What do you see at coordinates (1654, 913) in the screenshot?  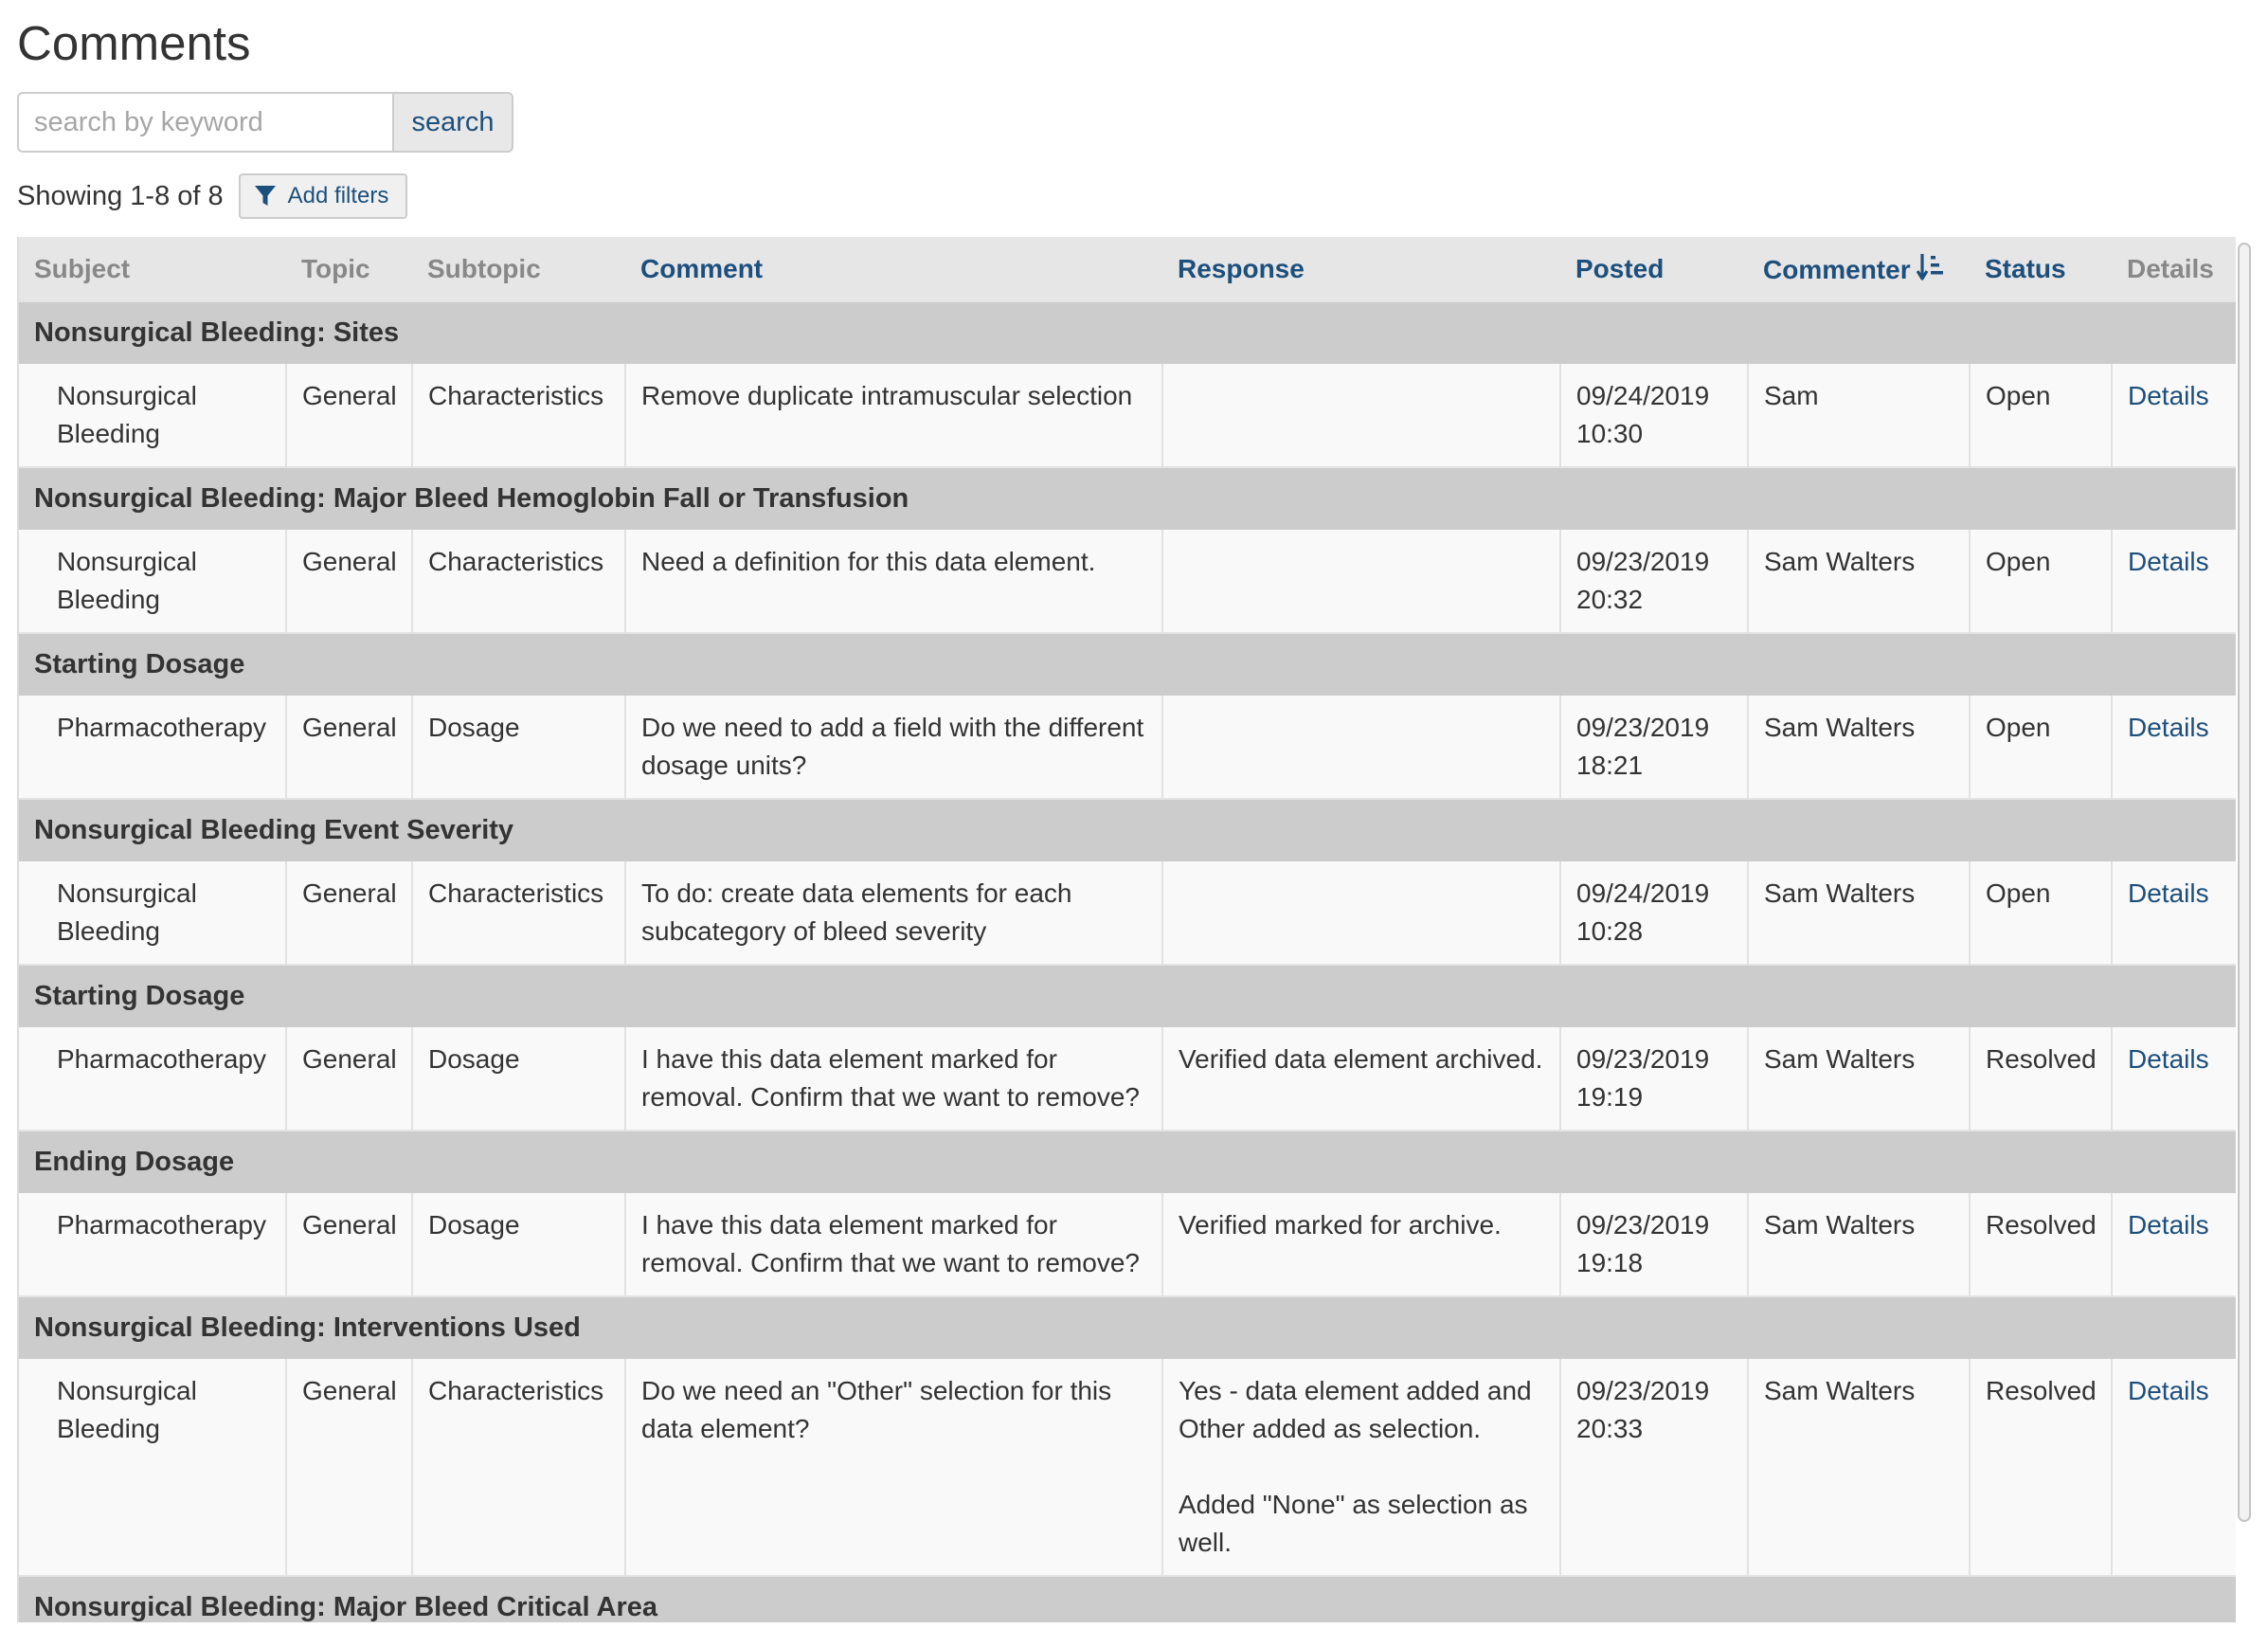 I see `cell-posted: 09/24/2019 10:28` at bounding box center [1654, 913].